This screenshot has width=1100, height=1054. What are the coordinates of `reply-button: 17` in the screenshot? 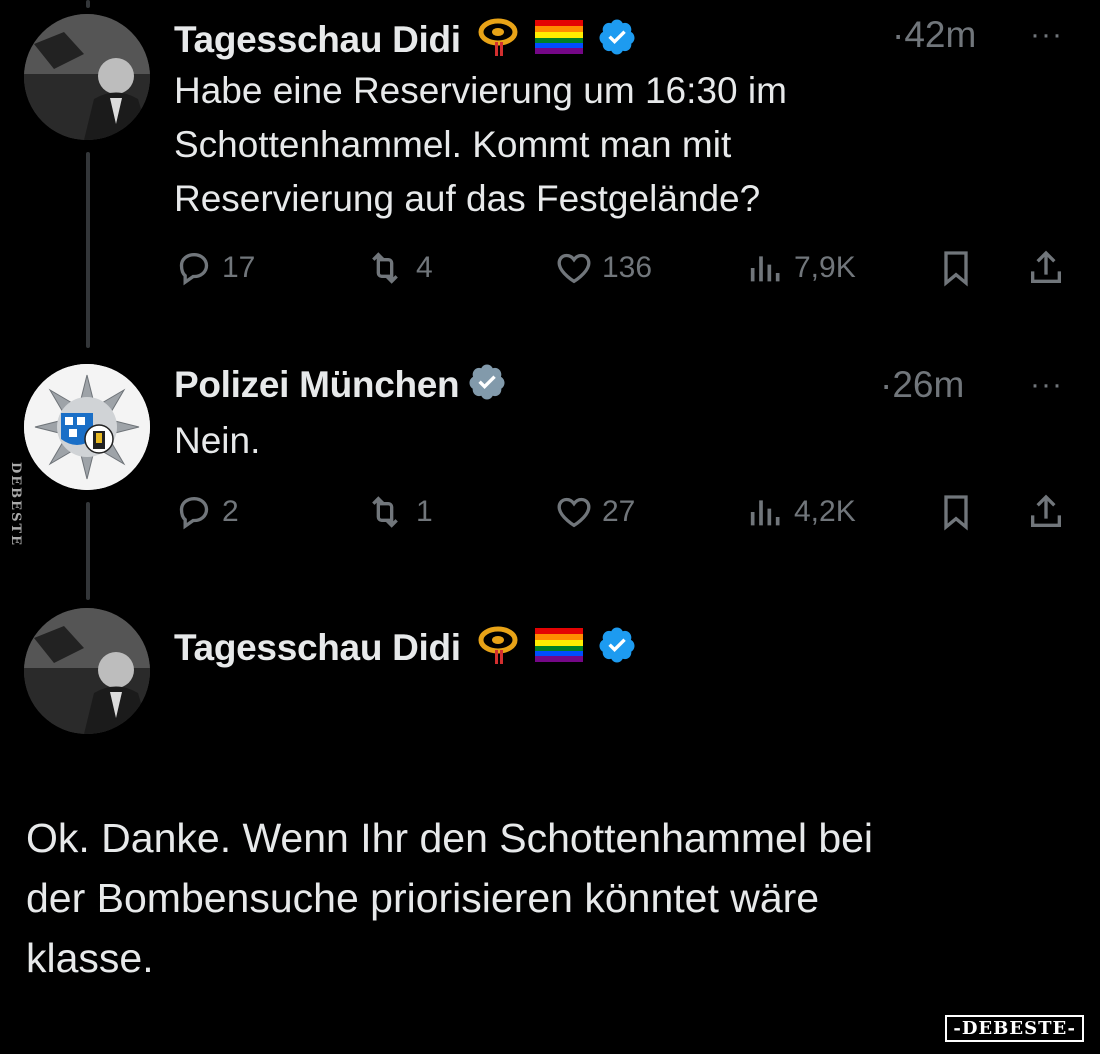 It's located at (214, 268).